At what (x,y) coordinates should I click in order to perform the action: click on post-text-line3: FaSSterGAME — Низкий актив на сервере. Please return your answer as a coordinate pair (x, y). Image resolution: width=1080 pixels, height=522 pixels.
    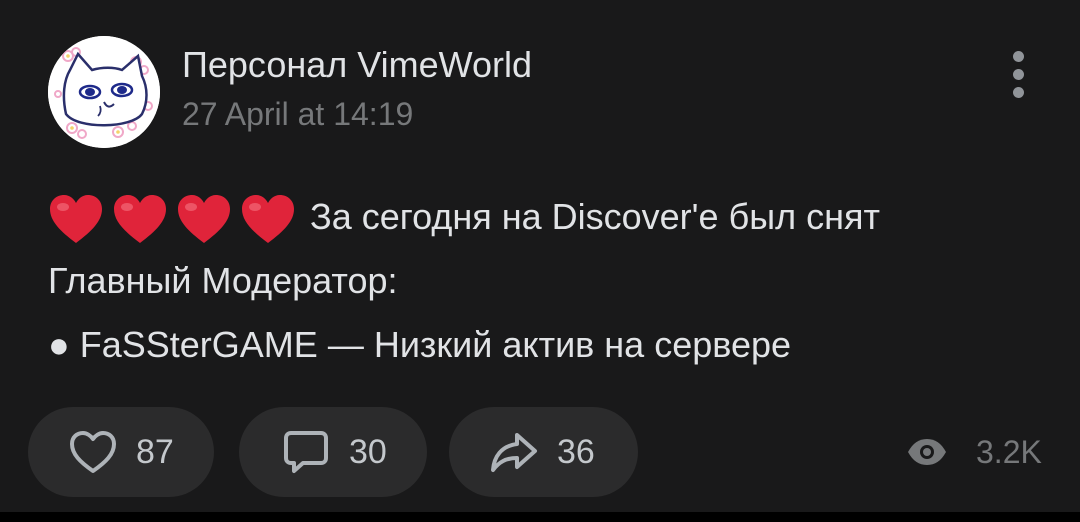
    Looking at the image, I should click on (435, 344).